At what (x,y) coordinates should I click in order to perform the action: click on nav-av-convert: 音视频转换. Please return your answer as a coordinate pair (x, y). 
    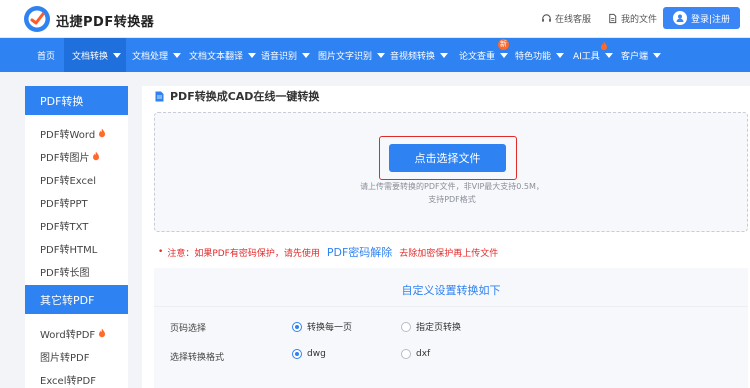
    Looking at the image, I should click on (419, 55).